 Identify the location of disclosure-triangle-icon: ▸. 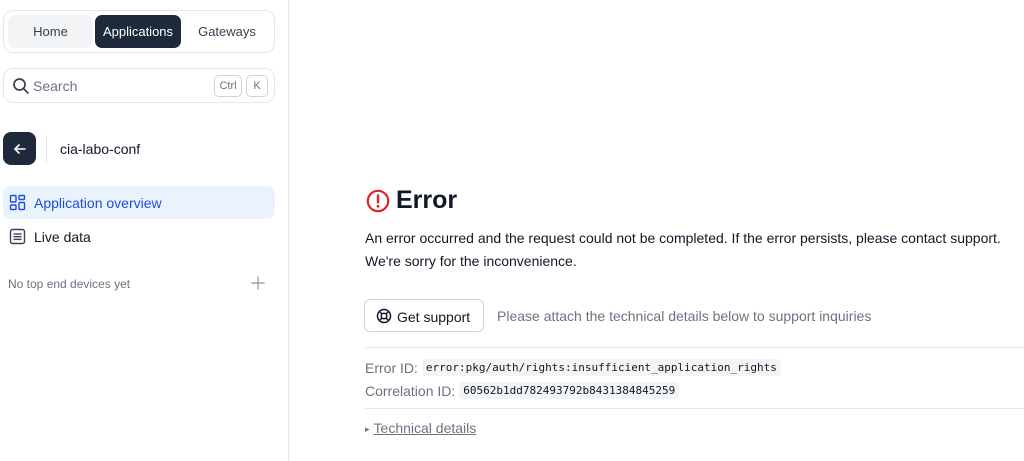
(367, 429).